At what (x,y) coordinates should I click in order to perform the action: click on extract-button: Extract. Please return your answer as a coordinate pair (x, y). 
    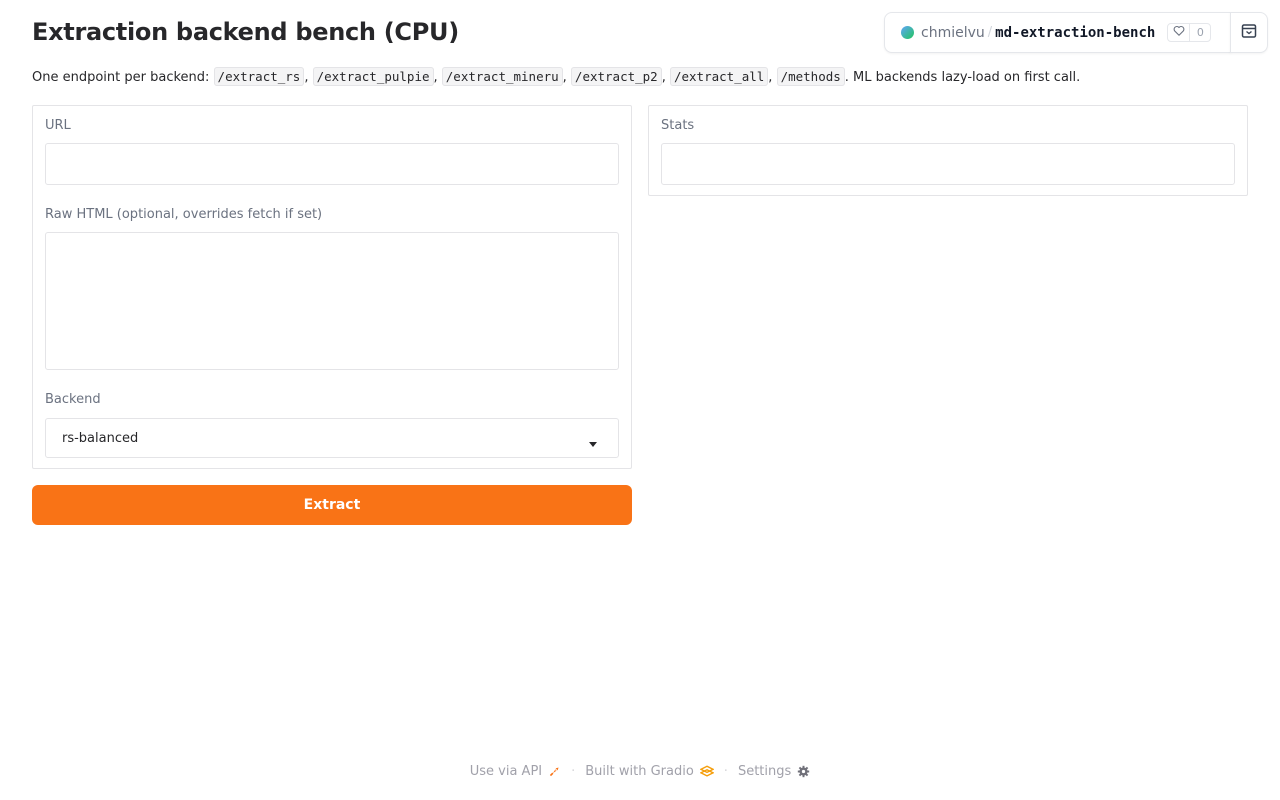
    Looking at the image, I should click on (332, 505).